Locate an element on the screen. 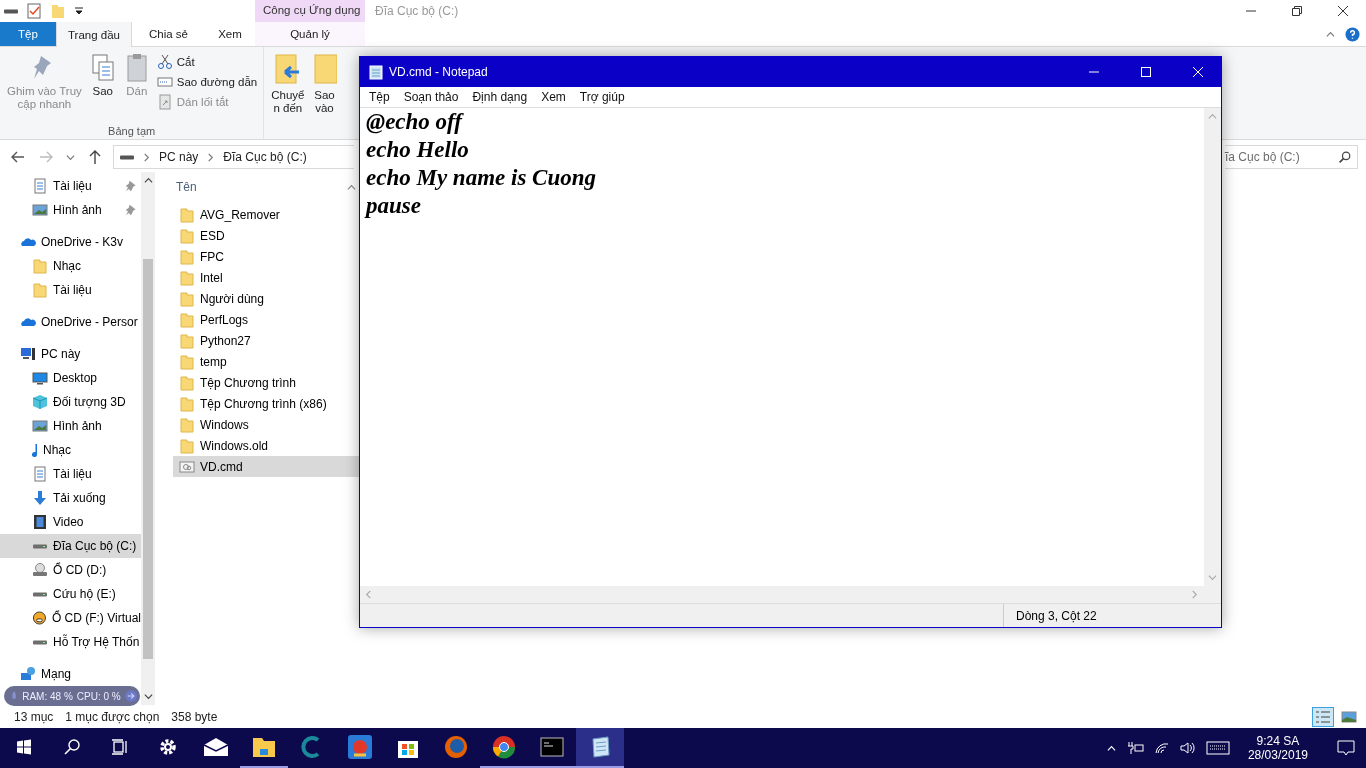 Image resolution: width=1366 pixels, height=768 pixels. file-item: VD.cmd is located at coordinates (266, 466).